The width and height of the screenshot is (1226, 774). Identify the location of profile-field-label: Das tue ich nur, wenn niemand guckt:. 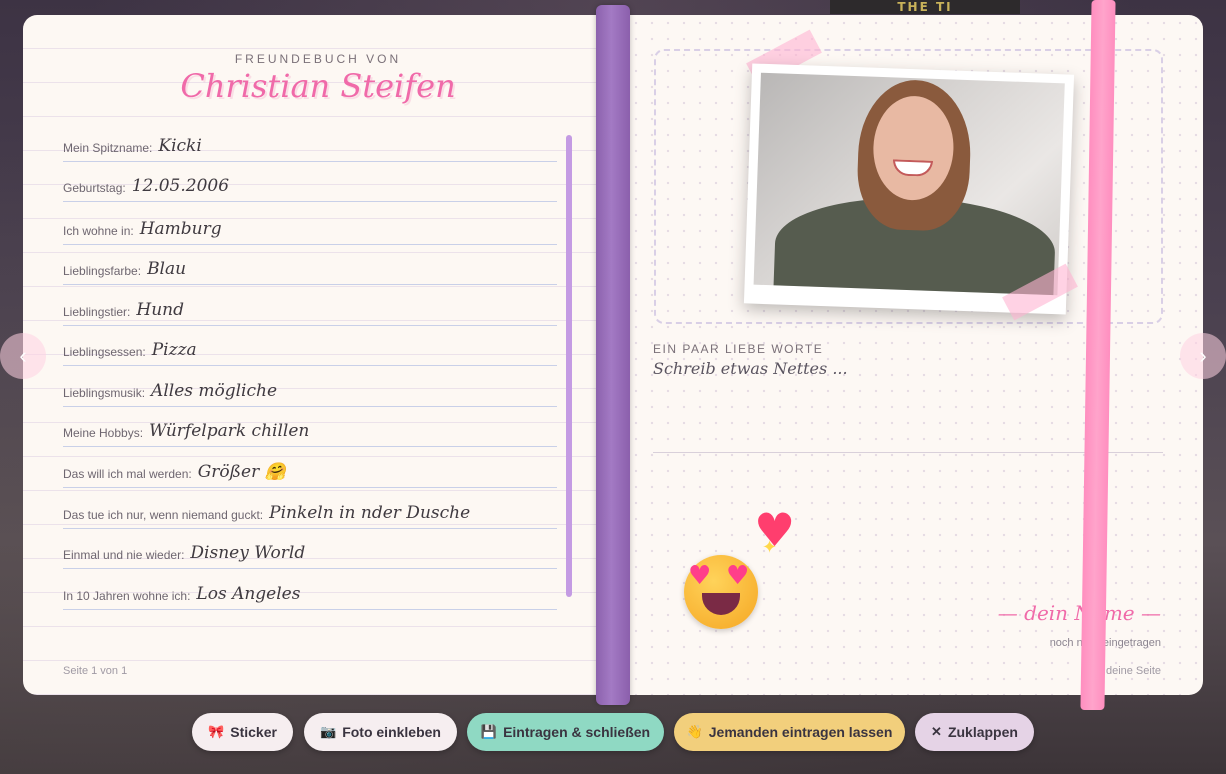
(163, 515).